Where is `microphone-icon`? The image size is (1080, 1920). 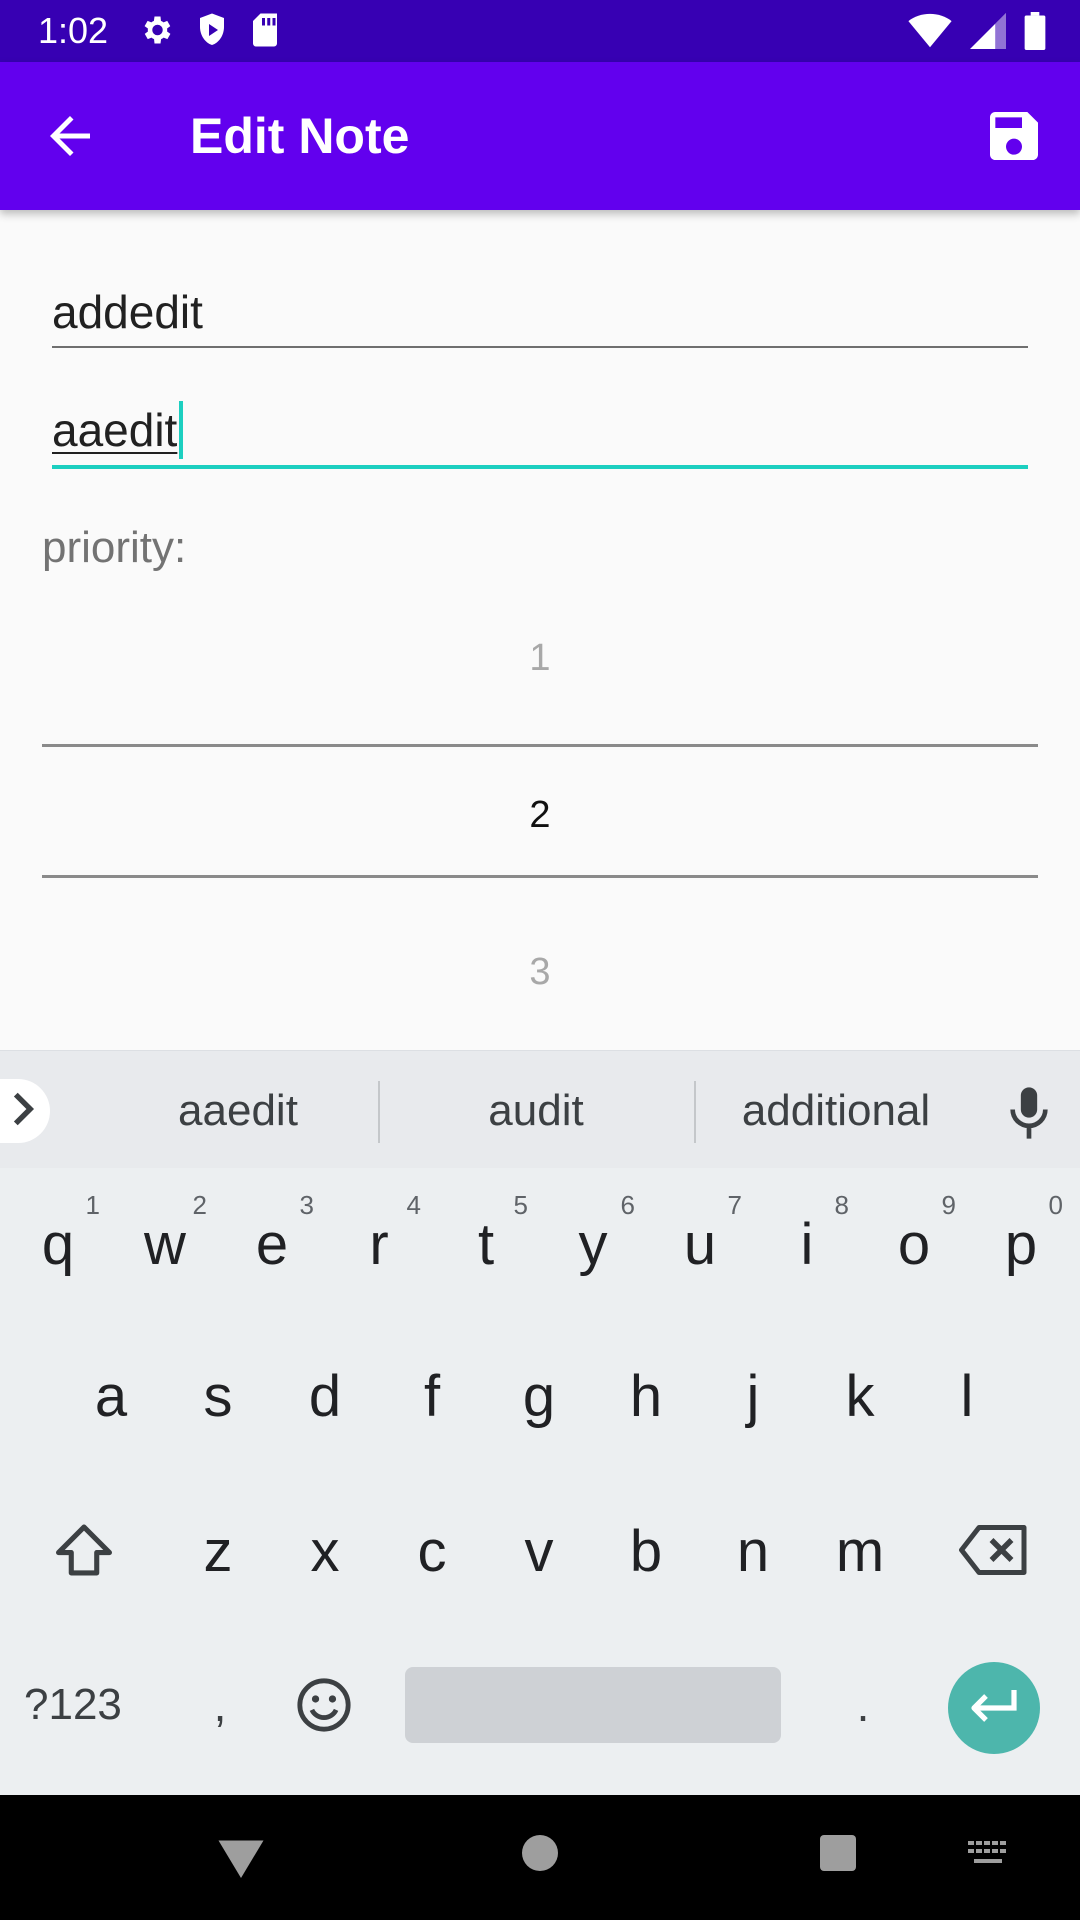
microphone-icon is located at coordinates (1029, 1116).